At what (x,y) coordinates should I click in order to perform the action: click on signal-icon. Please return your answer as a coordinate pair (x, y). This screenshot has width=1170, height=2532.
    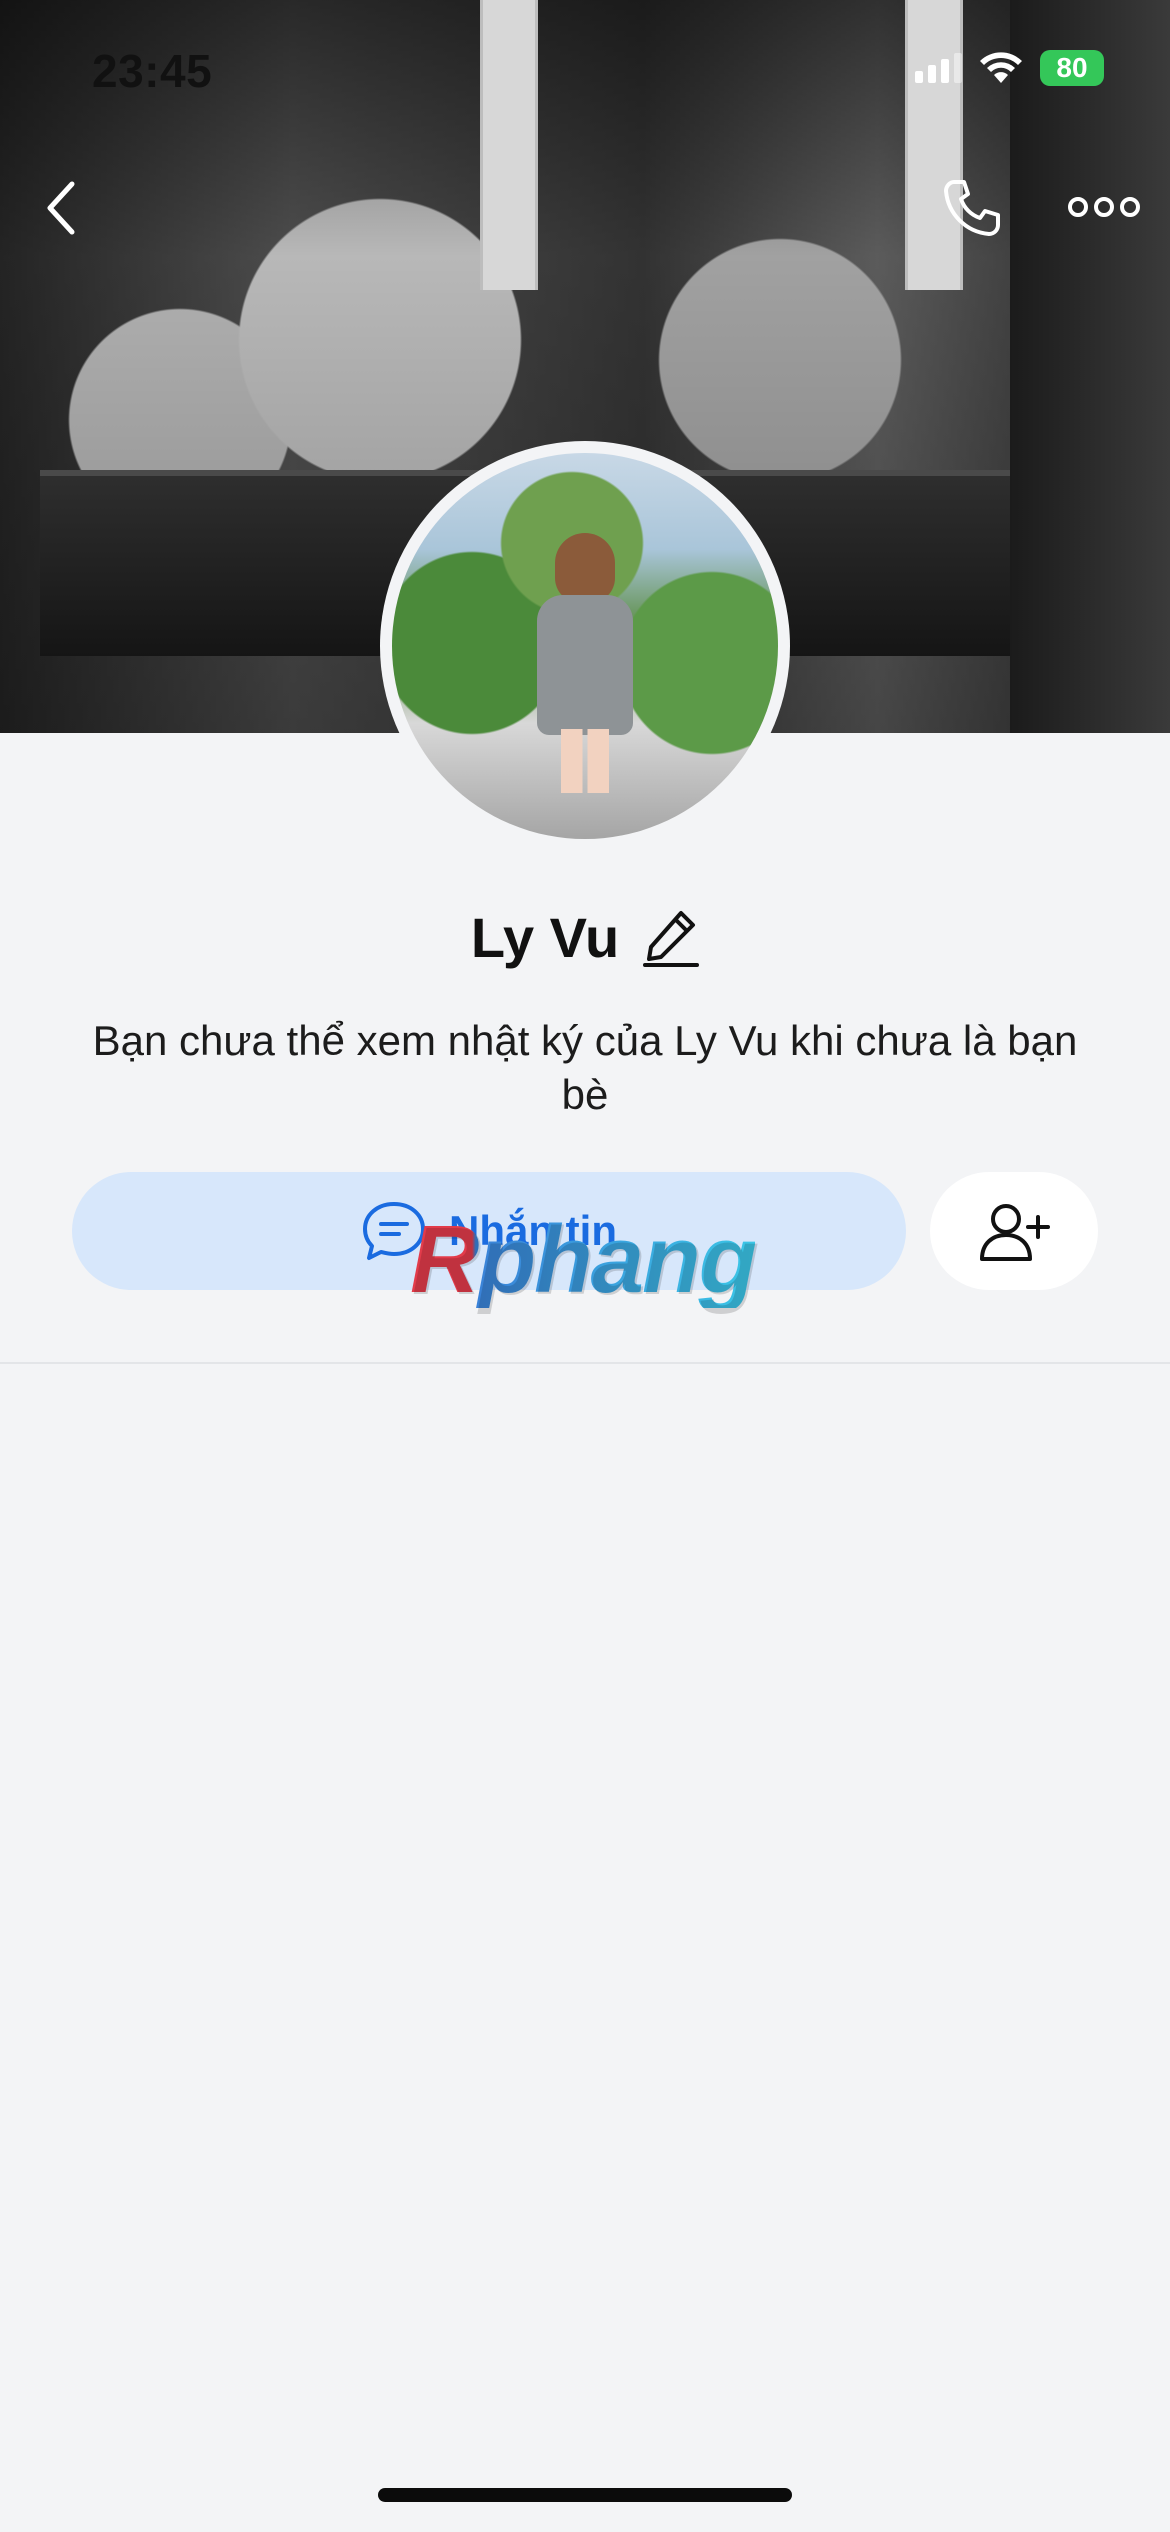
    Looking at the image, I should click on (938, 68).